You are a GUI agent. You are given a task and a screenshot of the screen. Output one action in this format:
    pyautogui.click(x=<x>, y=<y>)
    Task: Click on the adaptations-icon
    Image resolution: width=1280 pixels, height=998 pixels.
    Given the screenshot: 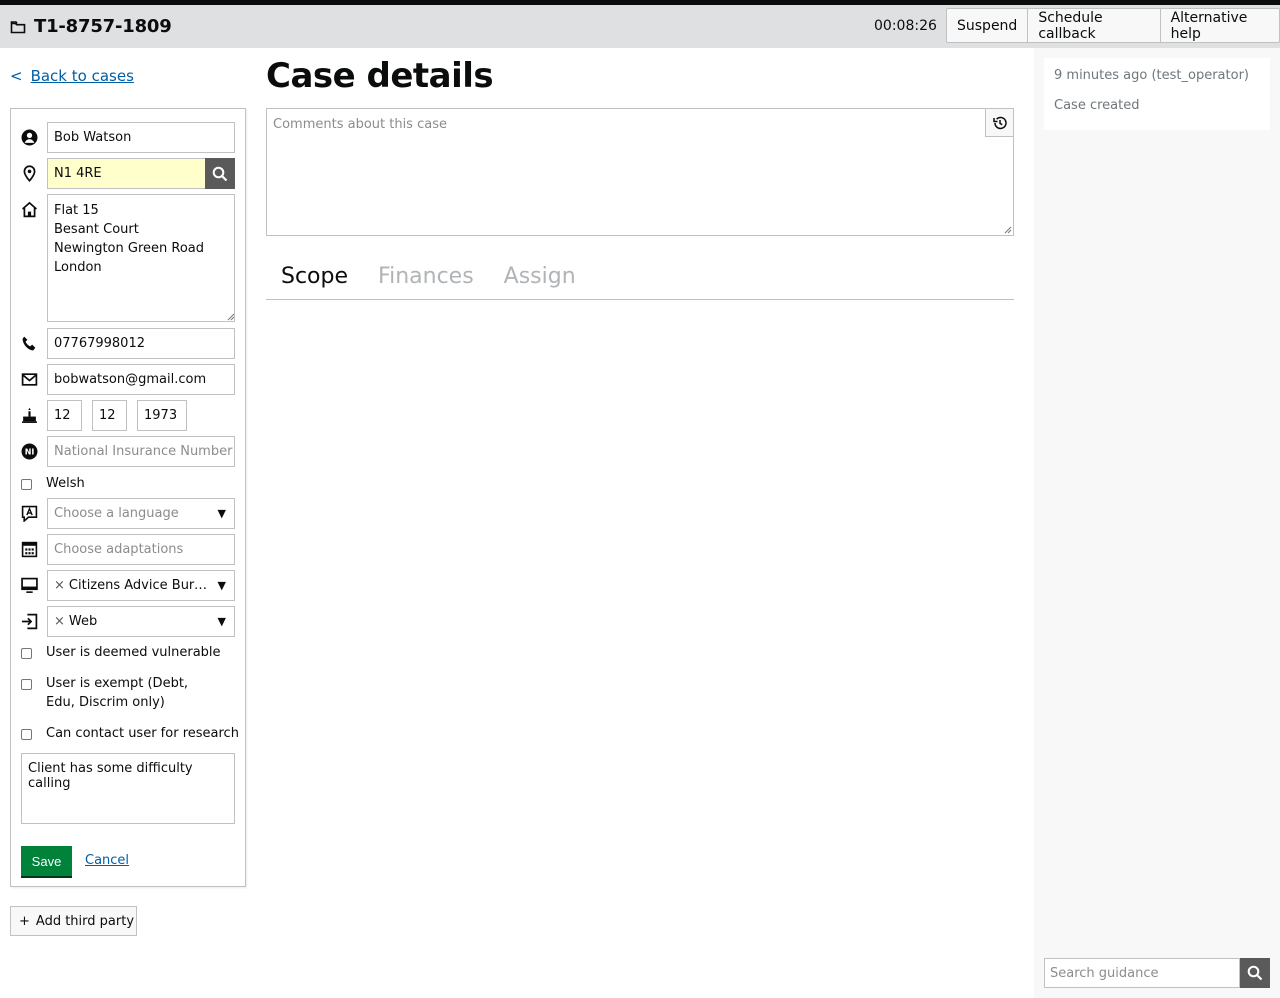 What is the action you would take?
    pyautogui.click(x=29, y=549)
    